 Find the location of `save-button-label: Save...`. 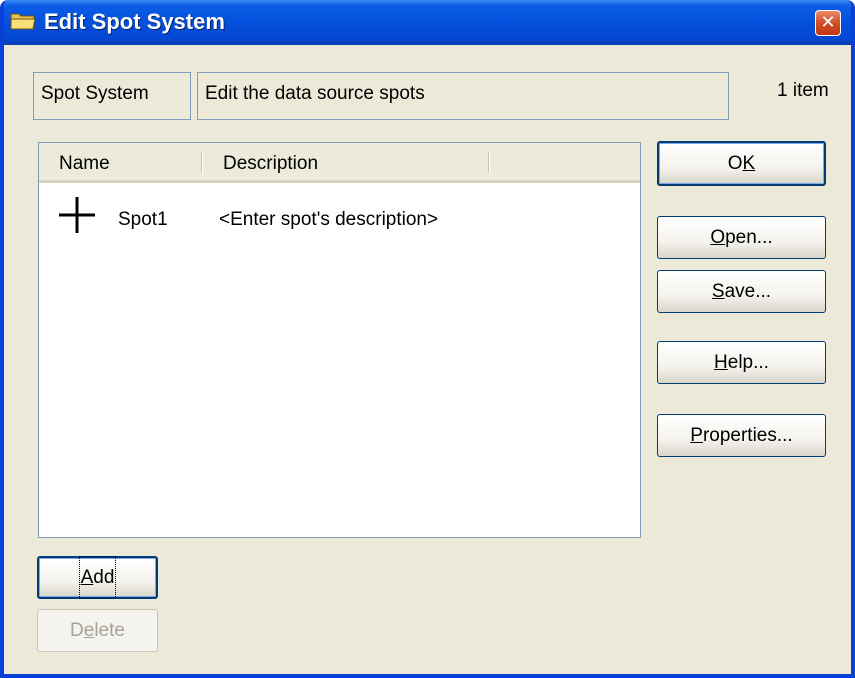

save-button-label: Save... is located at coordinates (741, 291).